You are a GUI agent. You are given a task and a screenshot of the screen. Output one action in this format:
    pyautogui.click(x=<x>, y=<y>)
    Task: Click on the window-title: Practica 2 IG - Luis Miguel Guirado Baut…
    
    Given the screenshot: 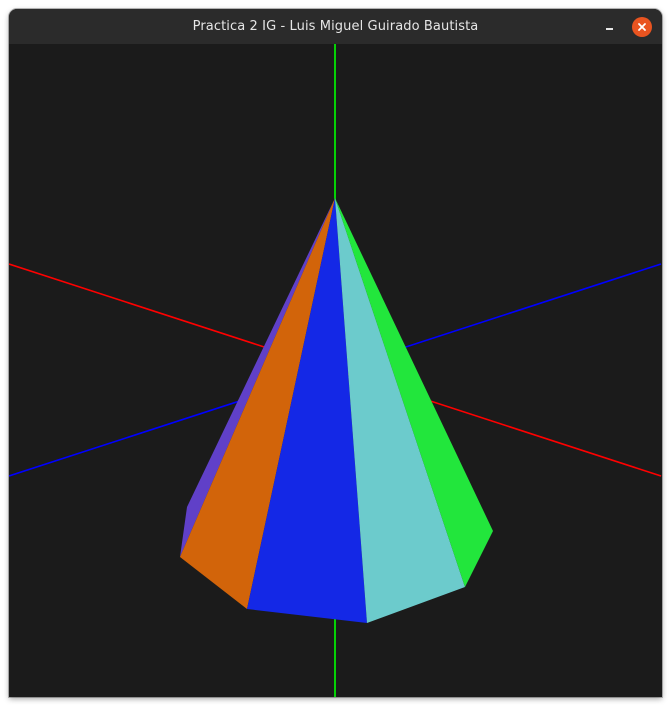 What is the action you would take?
    pyautogui.click(x=335, y=26)
    